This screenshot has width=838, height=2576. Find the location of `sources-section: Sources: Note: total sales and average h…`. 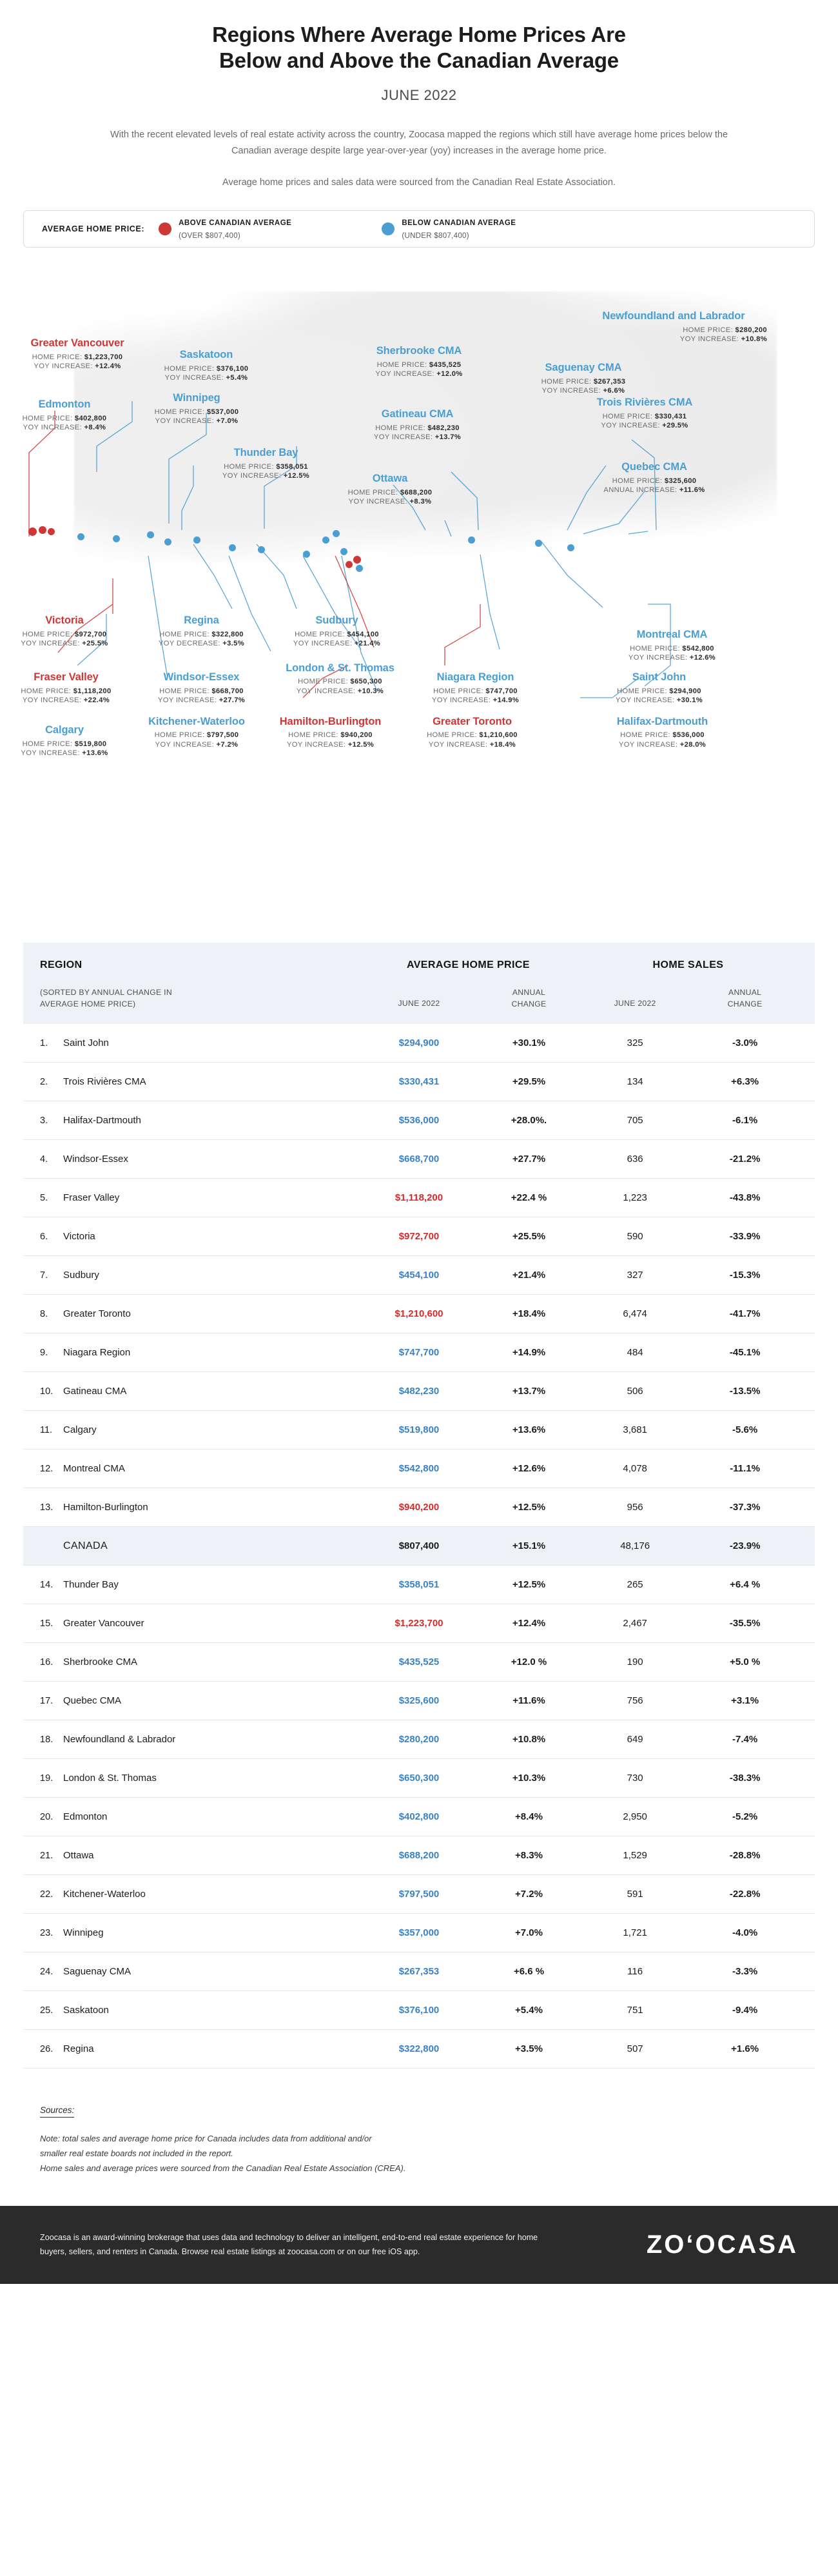

sources-section: Sources: Note: total sales and average h… is located at coordinates (419, 2137).